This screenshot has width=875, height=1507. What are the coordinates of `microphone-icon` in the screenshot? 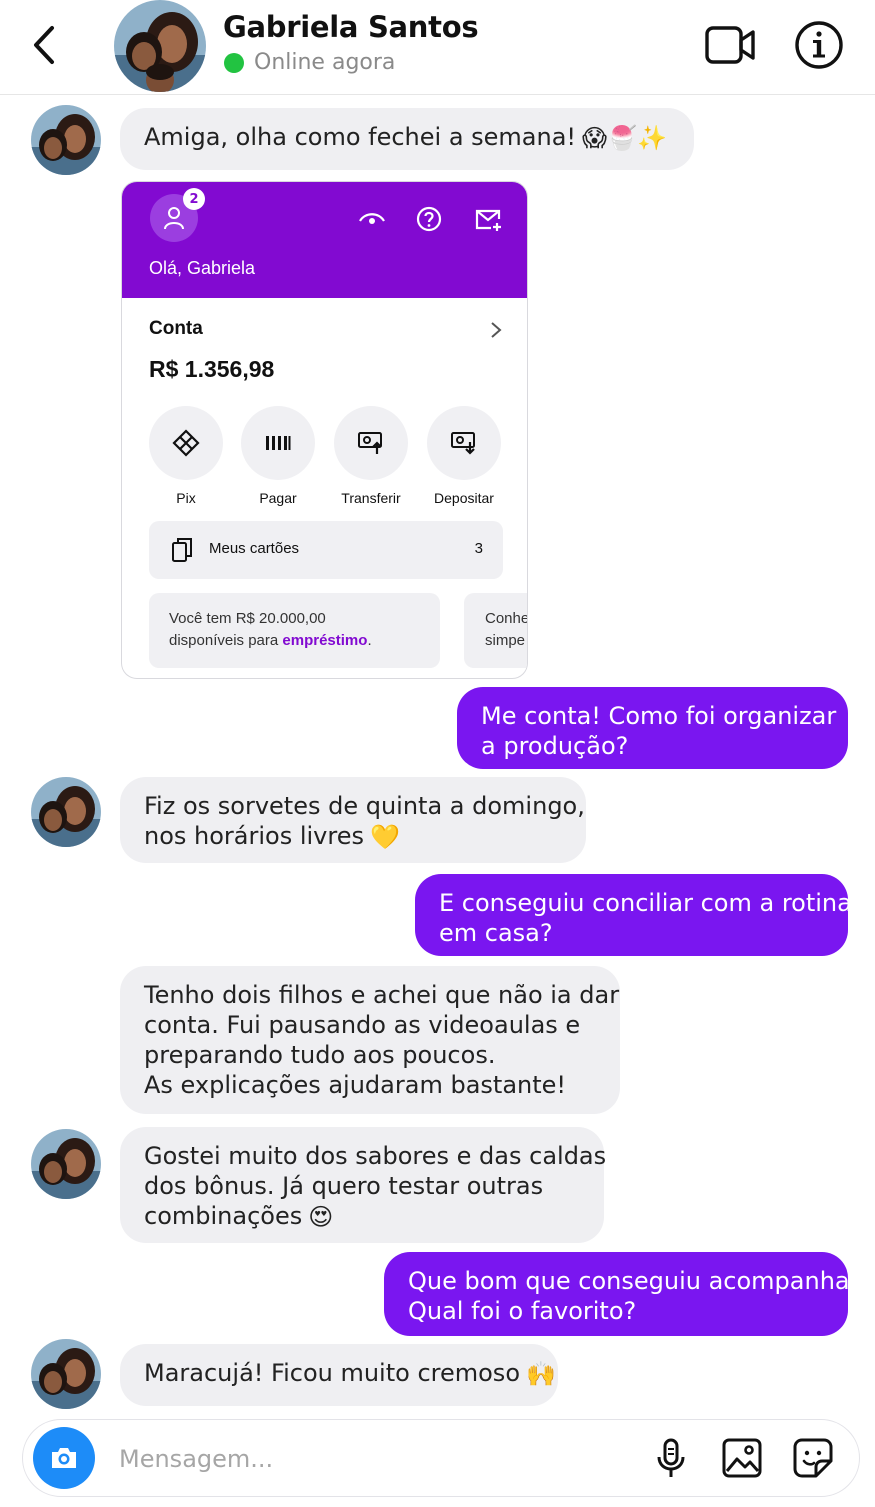 It's located at (671, 1457).